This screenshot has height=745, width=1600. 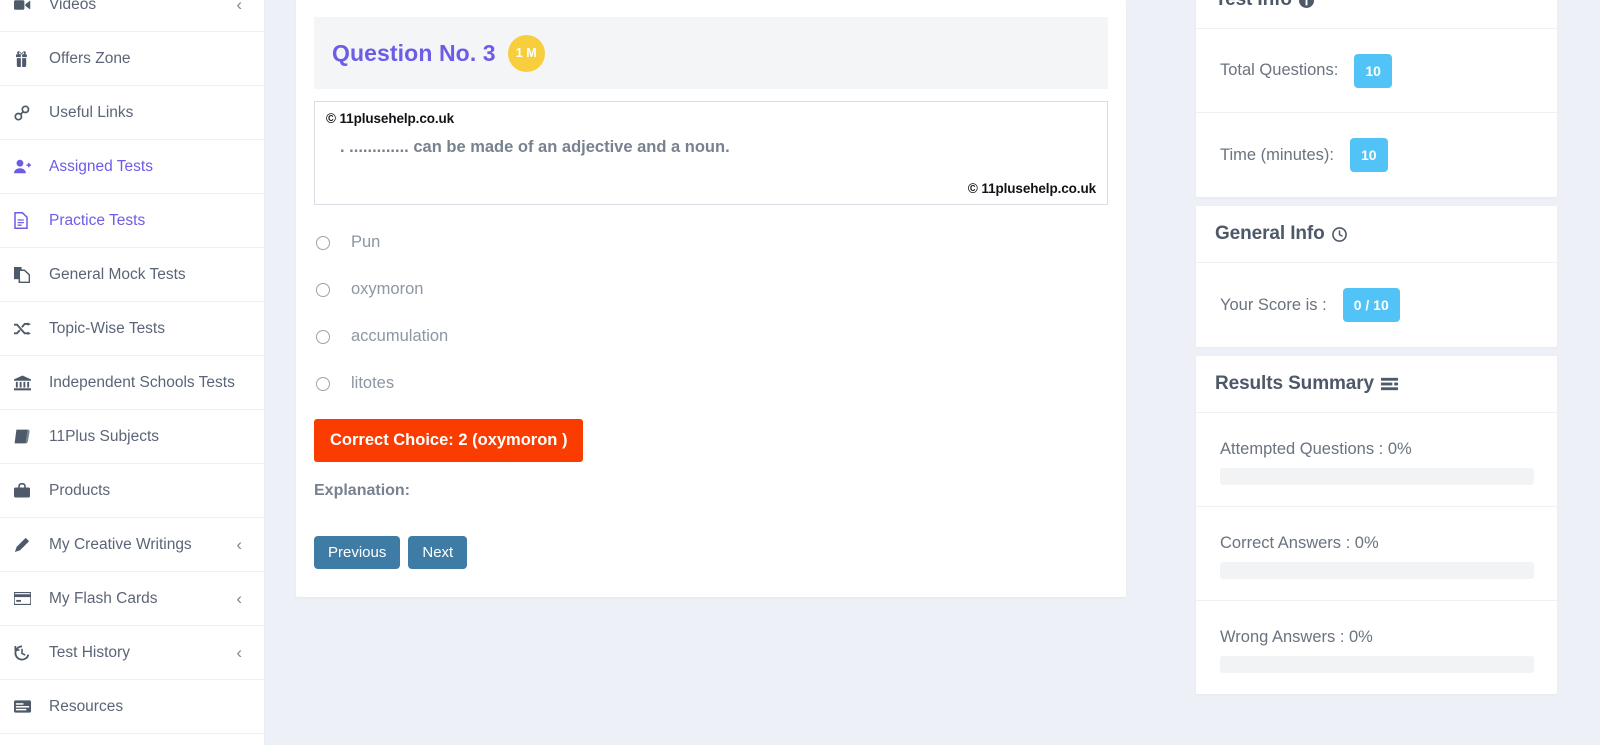 What do you see at coordinates (373, 383) in the screenshot?
I see `answer-option-label: litotes` at bounding box center [373, 383].